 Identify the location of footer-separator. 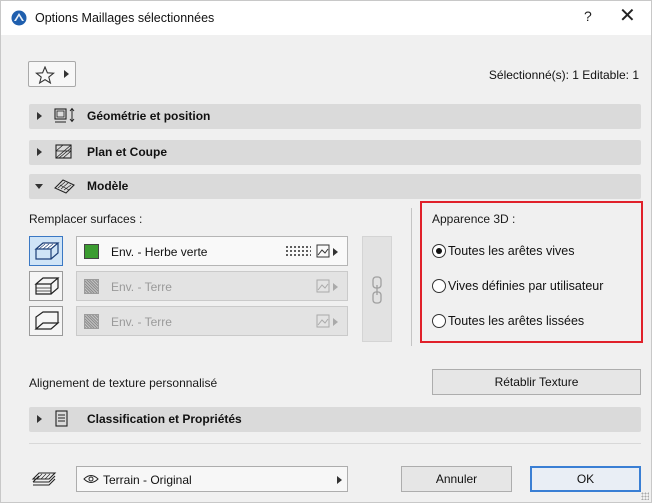
(335, 443).